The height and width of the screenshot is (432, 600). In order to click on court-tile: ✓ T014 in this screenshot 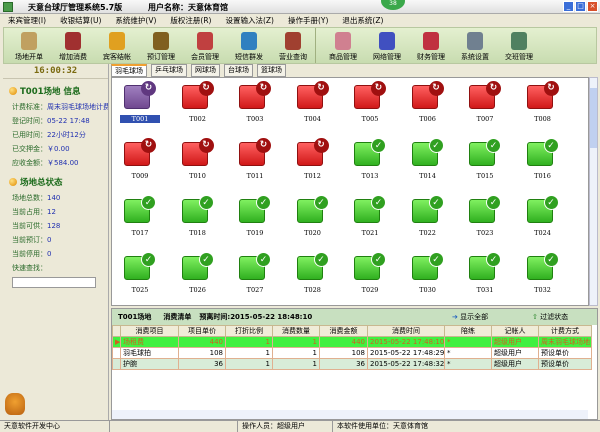, I will do `click(428, 159)`.